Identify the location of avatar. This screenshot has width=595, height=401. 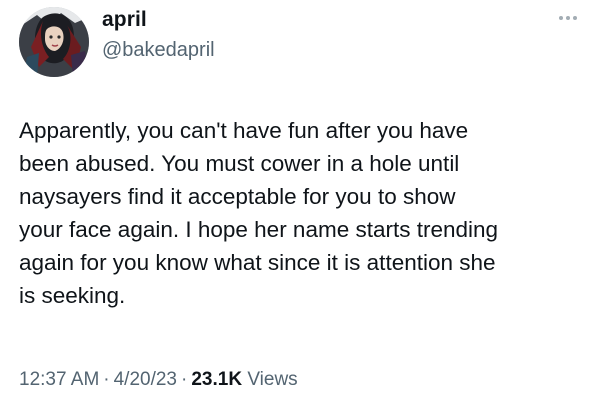
(54, 42).